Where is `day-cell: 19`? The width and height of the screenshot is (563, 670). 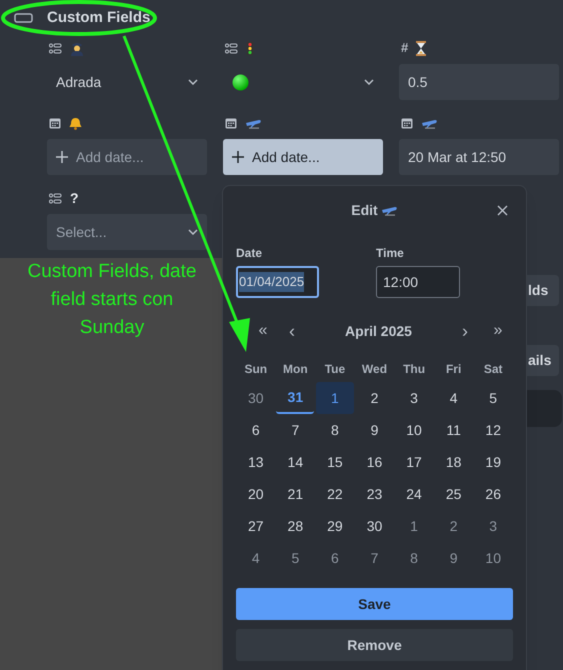 day-cell: 19 is located at coordinates (493, 462).